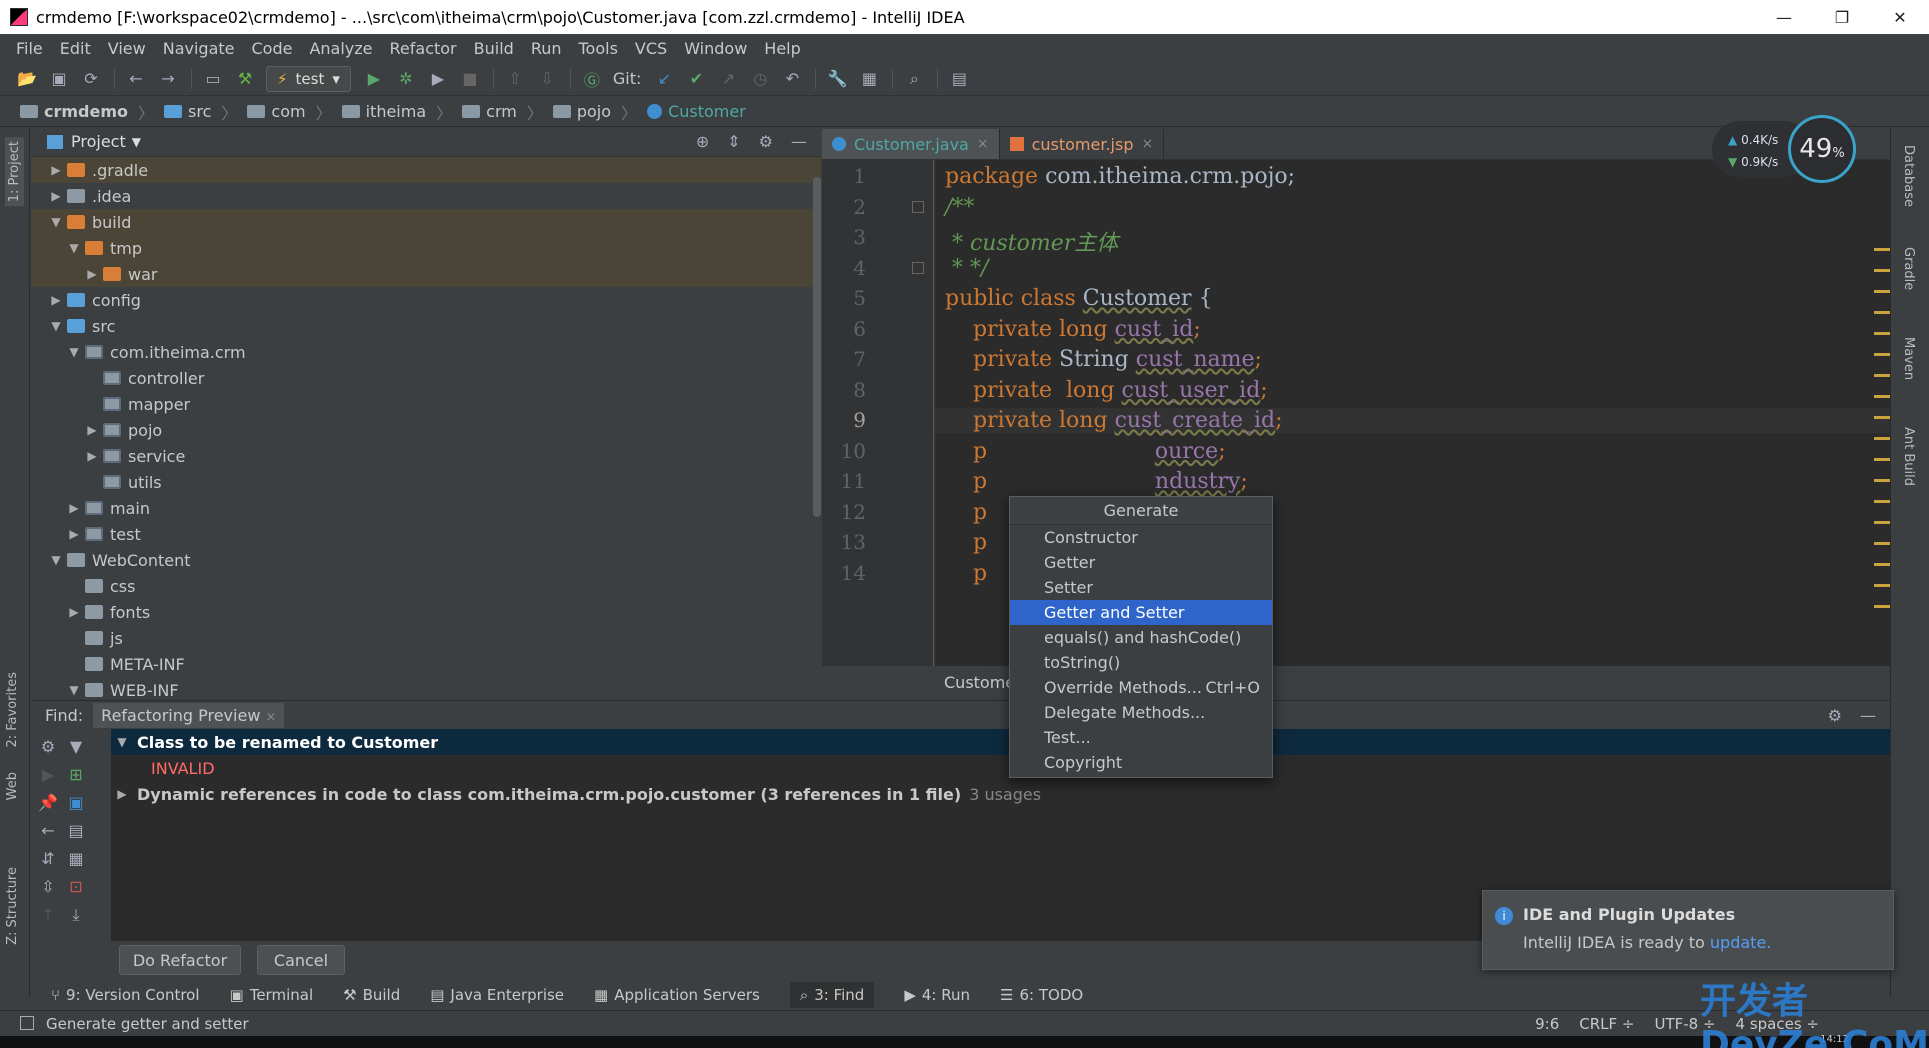  What do you see at coordinates (515, 79) in the screenshot?
I see `upload-icon: ⇧` at bounding box center [515, 79].